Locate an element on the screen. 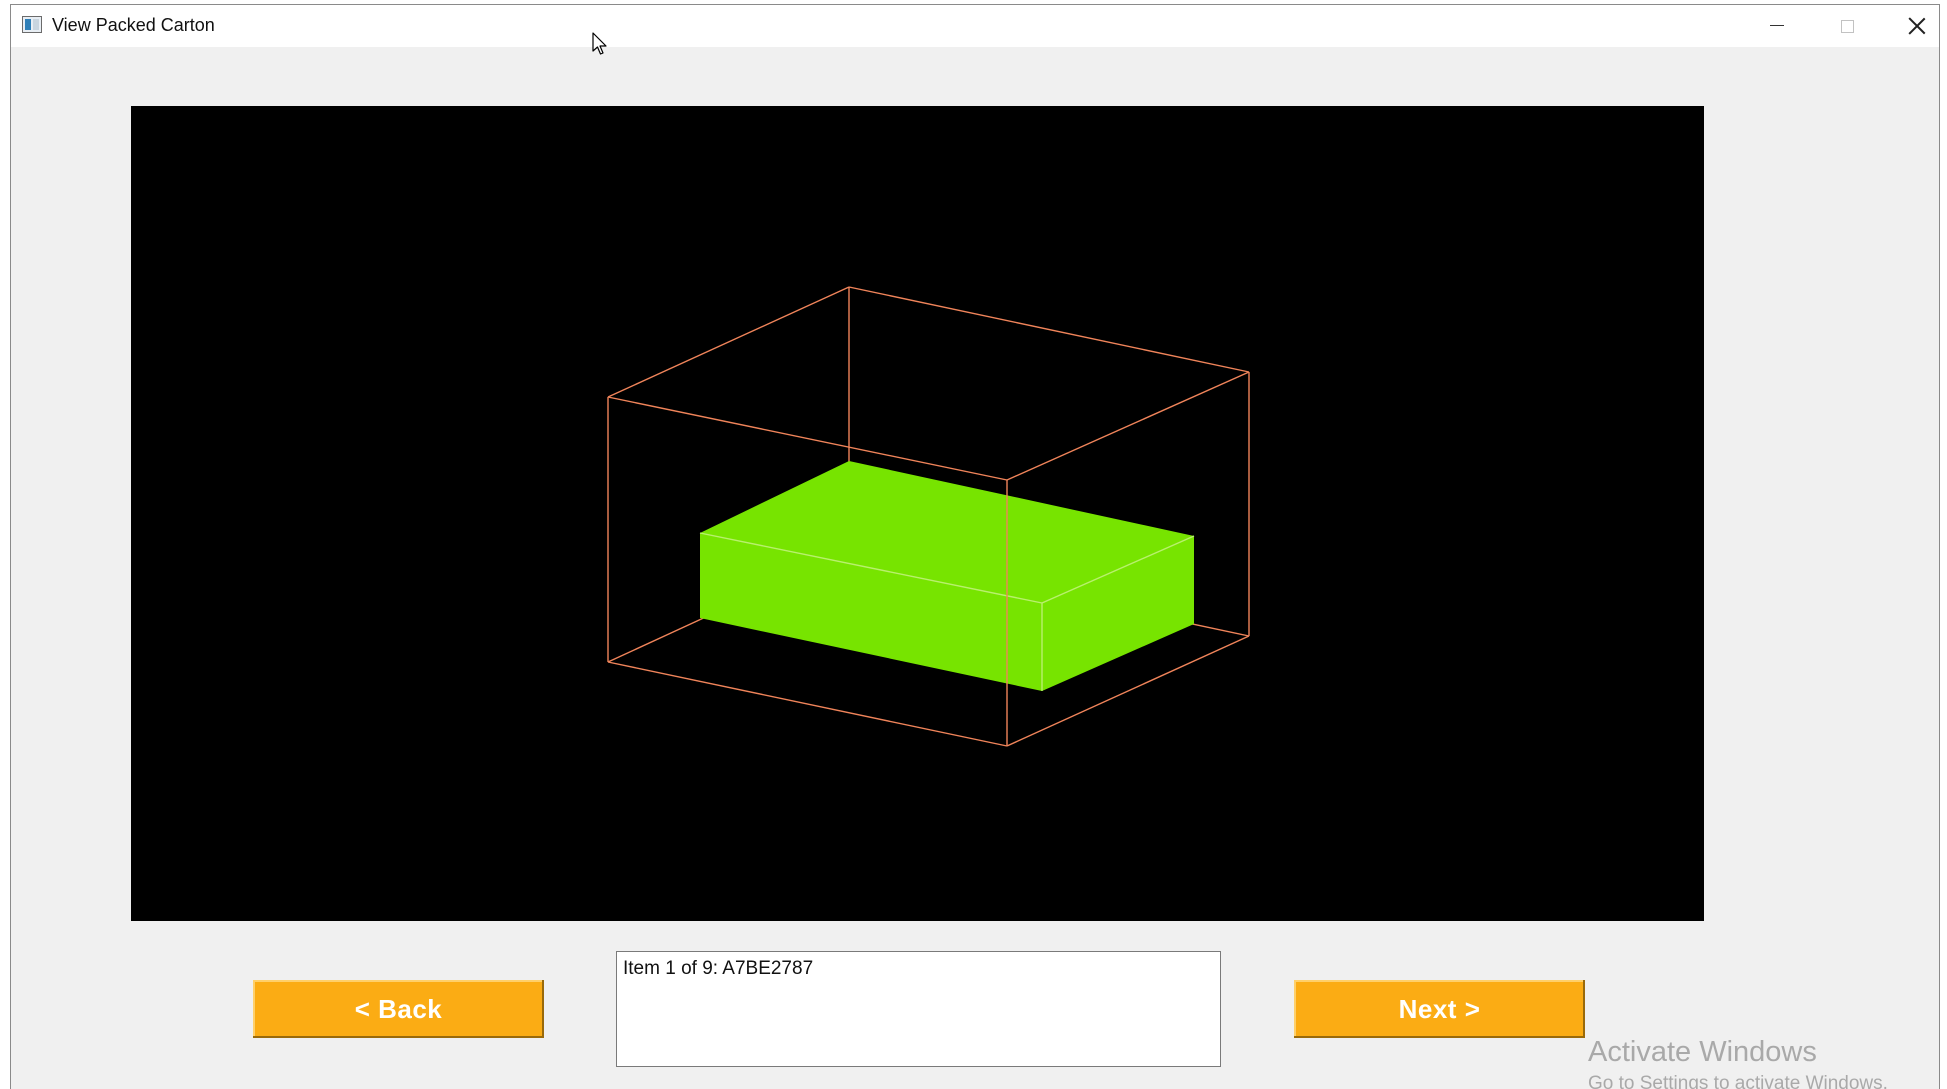  mouse-pointer-icon is located at coordinates (600, 46).